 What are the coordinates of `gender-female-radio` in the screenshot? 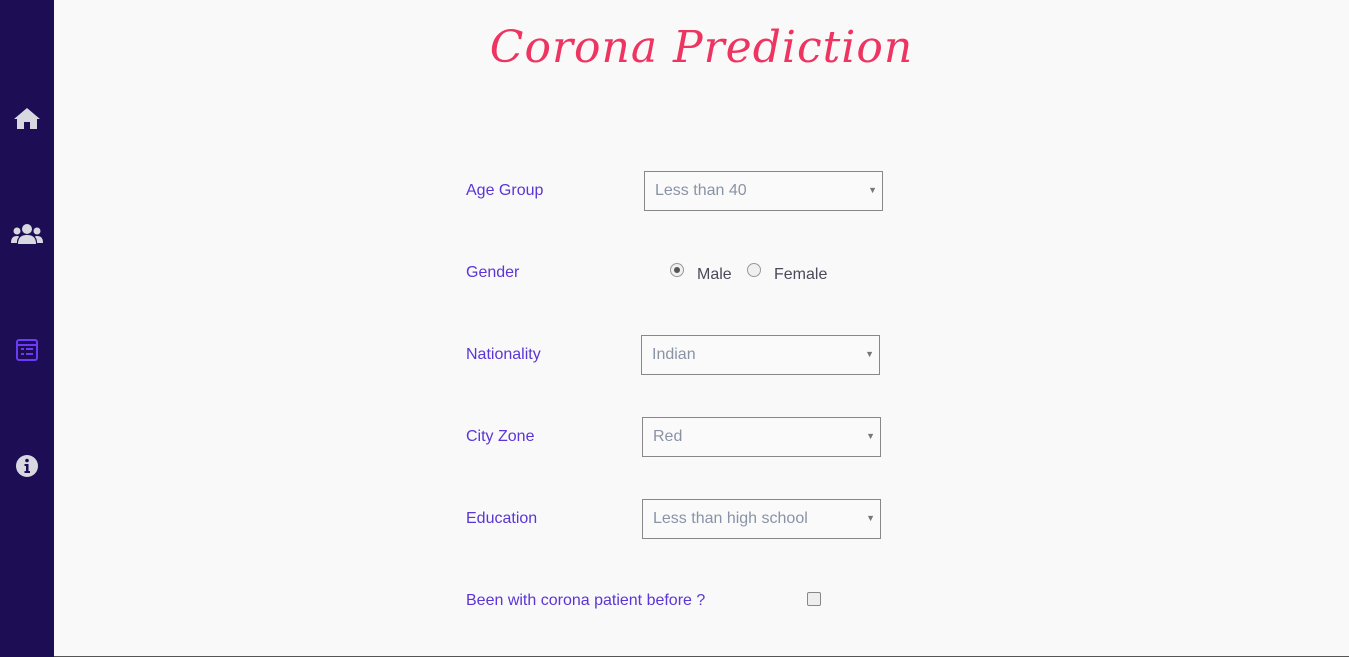 It's located at (754, 270).